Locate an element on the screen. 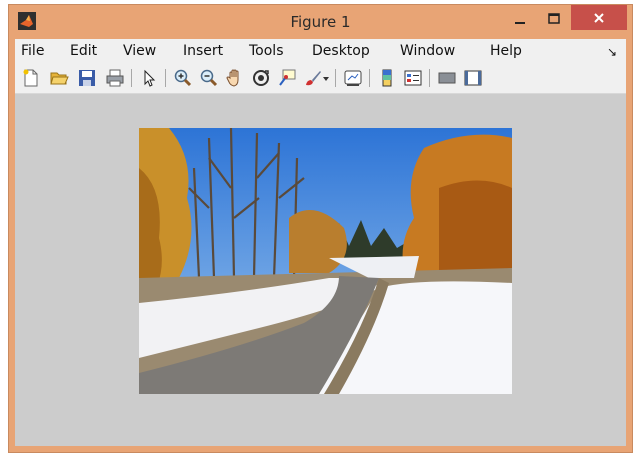 This screenshot has height=457, width=639. dock-arrow-icon: ↘ is located at coordinates (612, 52).